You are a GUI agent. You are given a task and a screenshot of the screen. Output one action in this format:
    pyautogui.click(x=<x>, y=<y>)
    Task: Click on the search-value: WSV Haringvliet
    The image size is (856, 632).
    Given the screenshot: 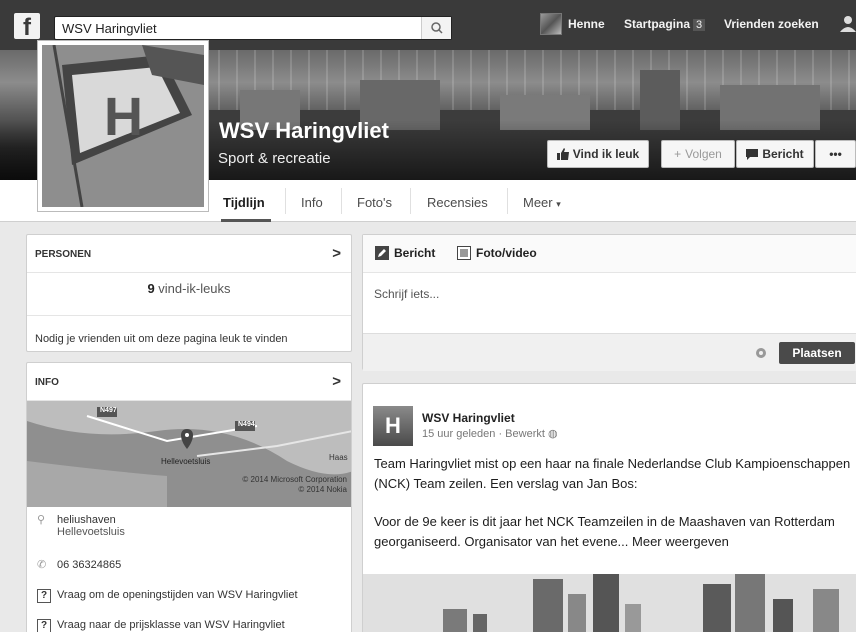 What is the action you would take?
    pyautogui.click(x=109, y=28)
    